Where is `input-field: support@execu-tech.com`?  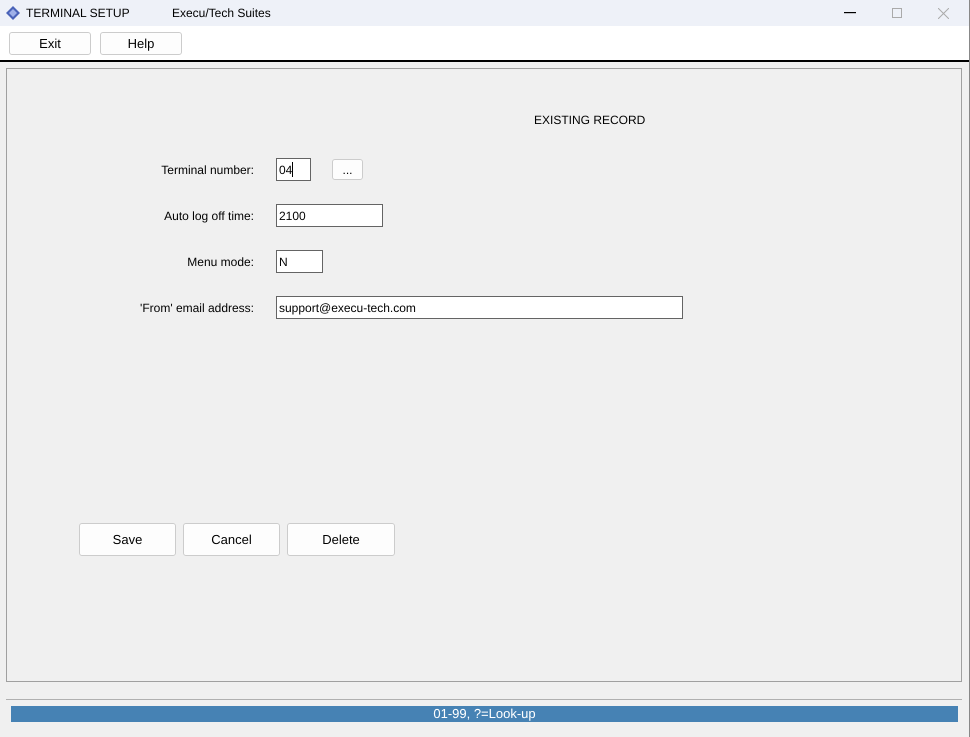
input-field: support@execu-tech.com is located at coordinates (479, 307).